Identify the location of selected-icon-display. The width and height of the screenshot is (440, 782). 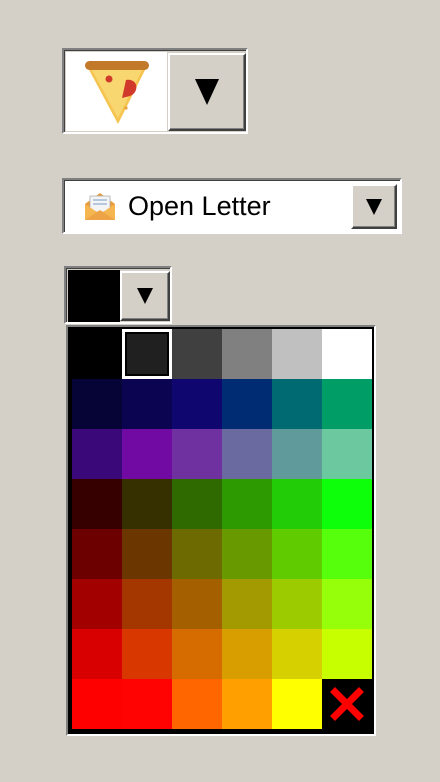
(116, 91).